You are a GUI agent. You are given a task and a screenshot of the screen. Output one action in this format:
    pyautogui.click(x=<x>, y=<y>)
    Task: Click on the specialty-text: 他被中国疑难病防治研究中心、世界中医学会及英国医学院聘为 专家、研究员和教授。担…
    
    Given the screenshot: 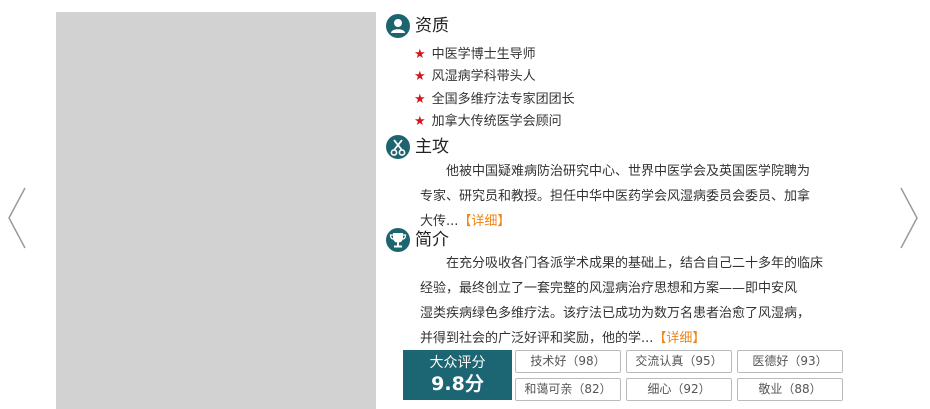 What is the action you would take?
    pyautogui.click(x=615, y=196)
    